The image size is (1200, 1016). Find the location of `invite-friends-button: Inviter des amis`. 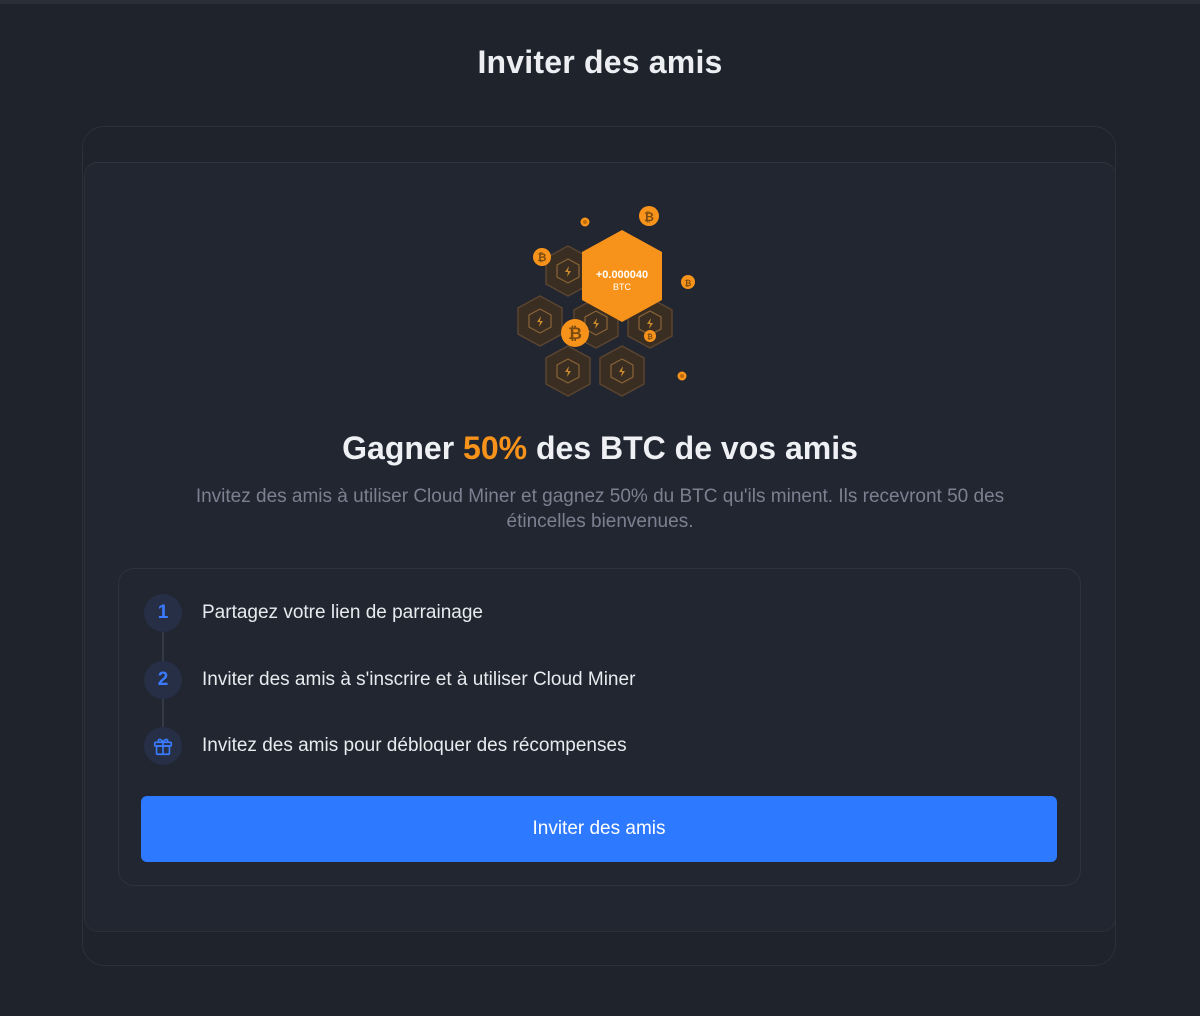

invite-friends-button: Inviter des amis is located at coordinates (599, 829).